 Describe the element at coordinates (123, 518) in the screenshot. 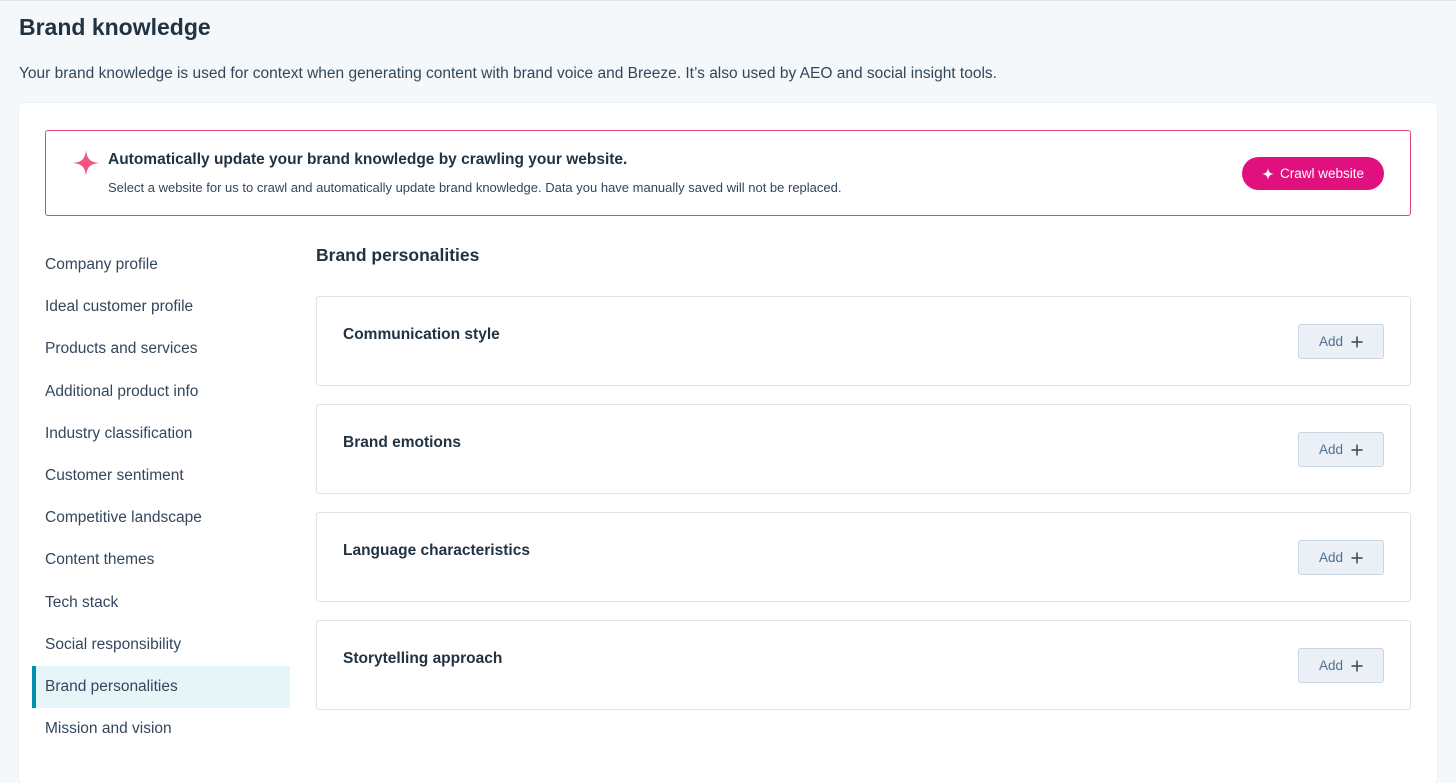

I see `sidebar-item-label: Competitive landscape` at that location.